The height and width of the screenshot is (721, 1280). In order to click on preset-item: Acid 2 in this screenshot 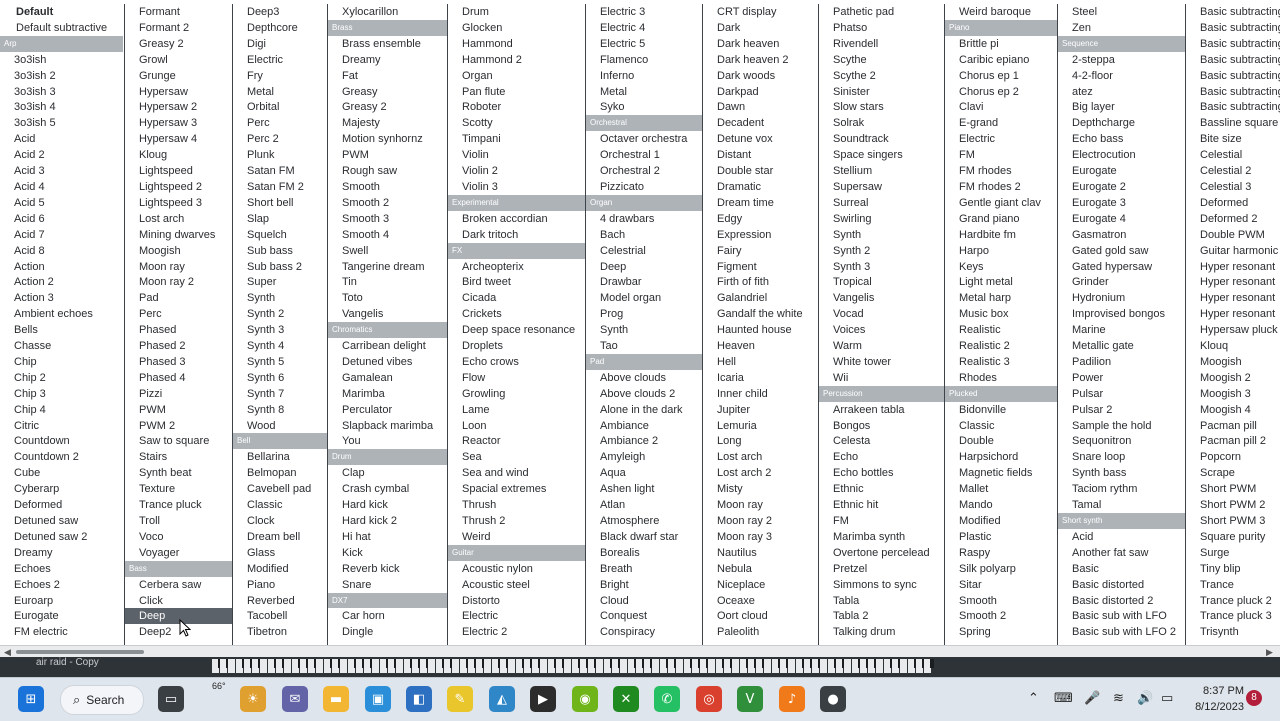, I will do `click(61, 155)`.